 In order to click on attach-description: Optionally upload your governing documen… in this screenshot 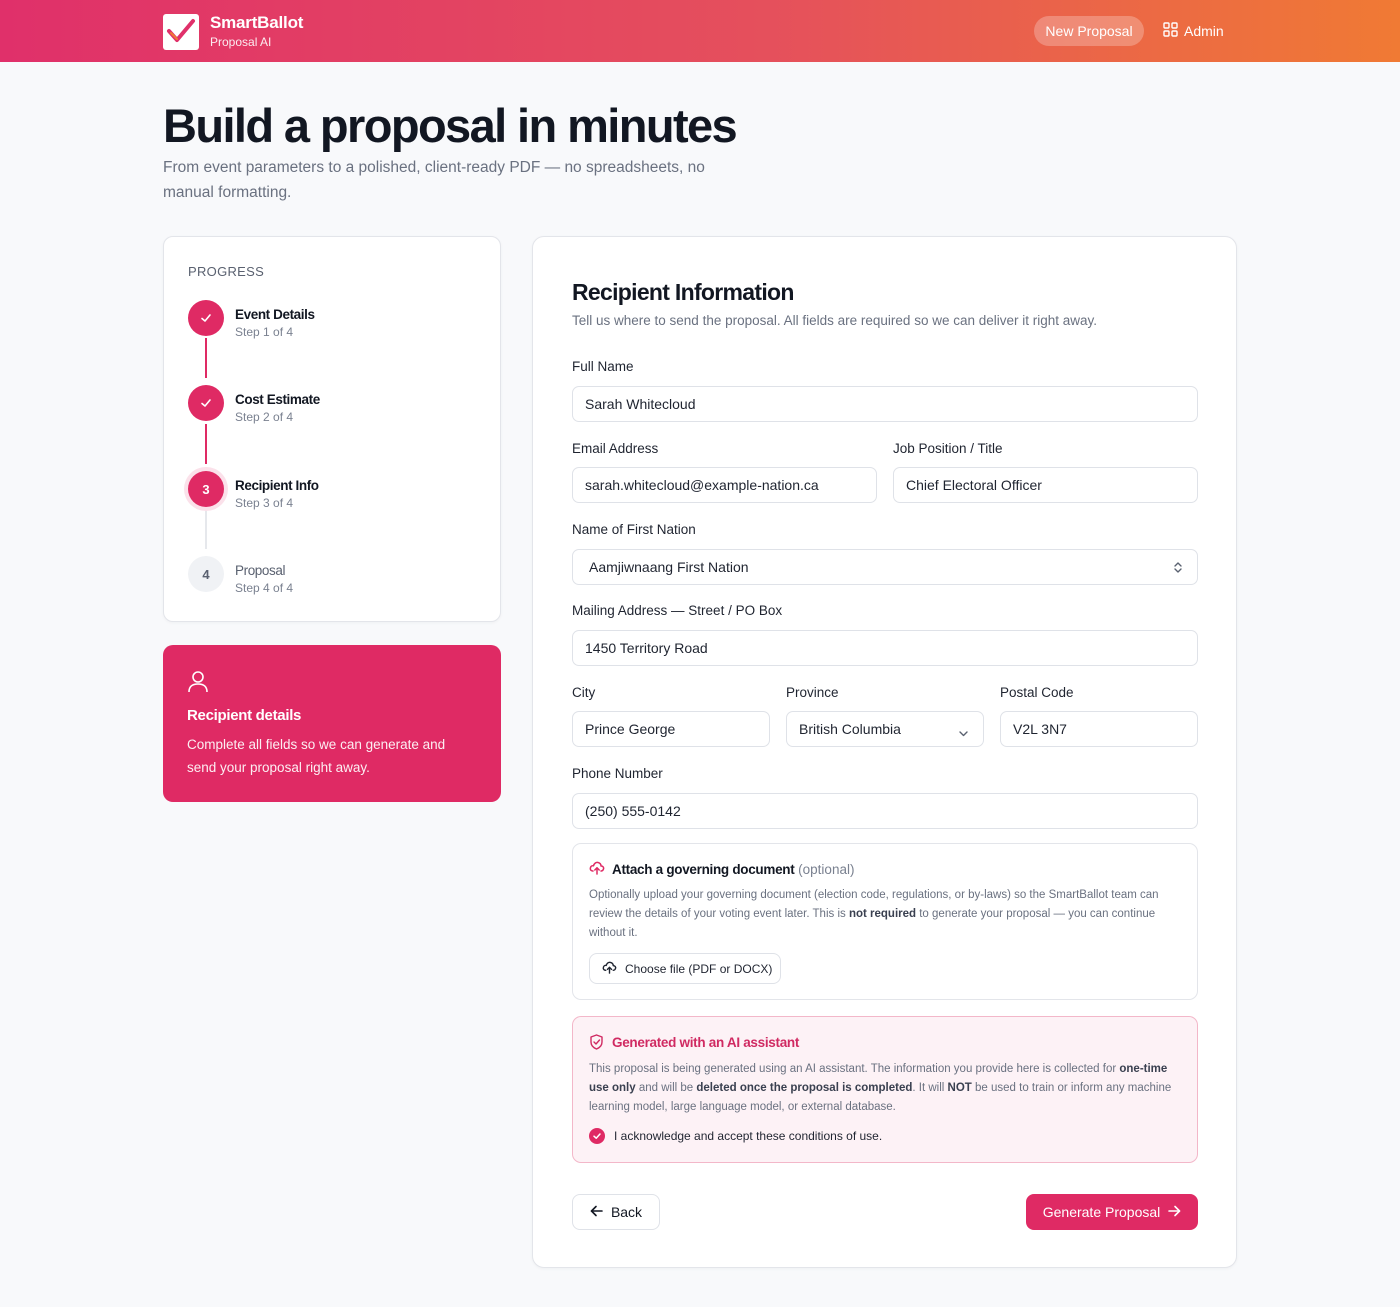, I will do `click(887, 914)`.